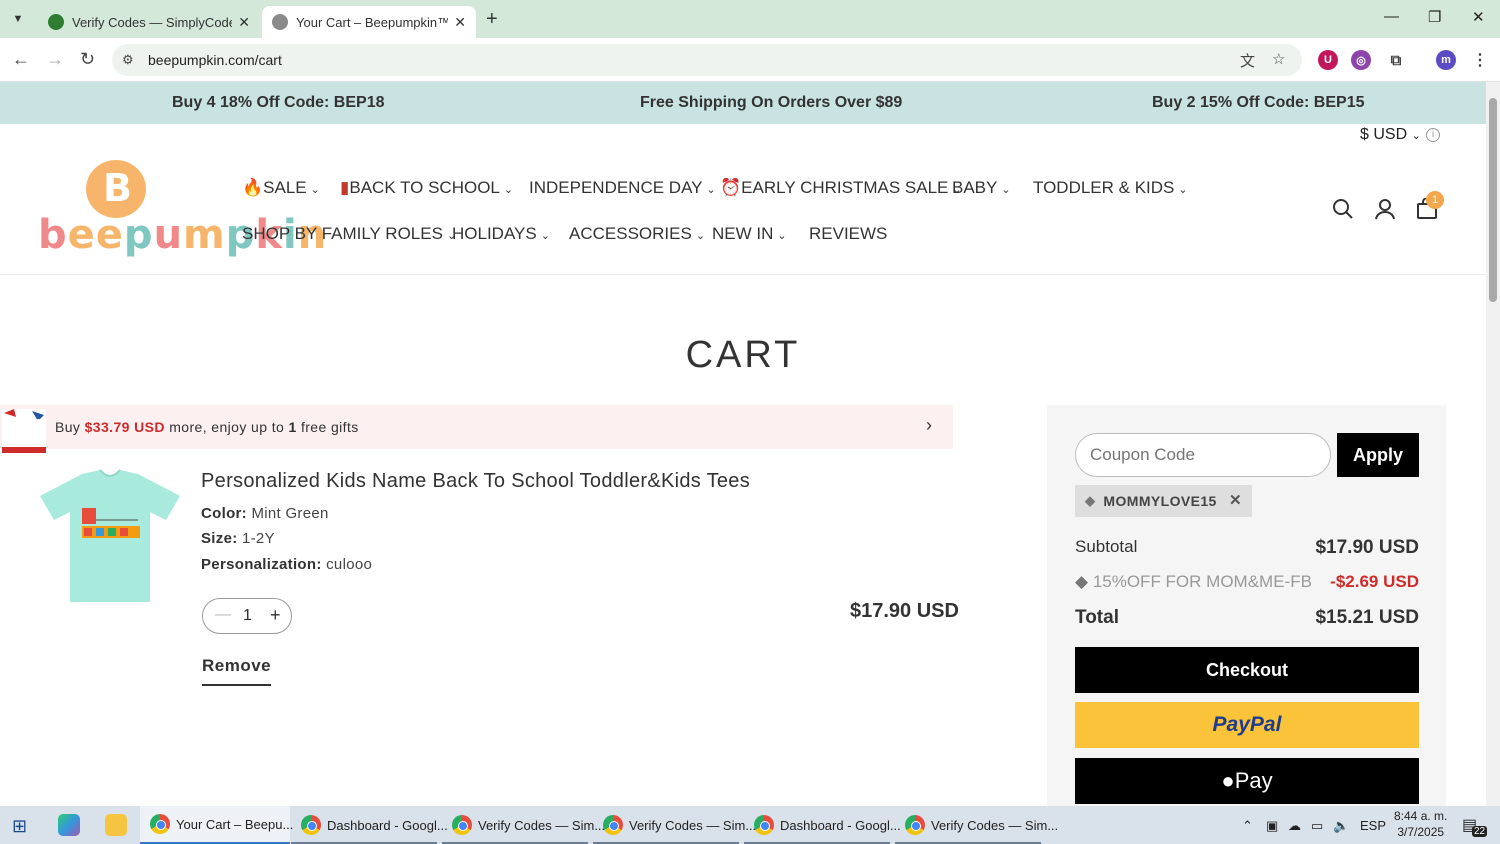 The image size is (1500, 844). Describe the element at coordinates (1478, 17) in the screenshot. I see `close-window-icon: ✕` at that location.